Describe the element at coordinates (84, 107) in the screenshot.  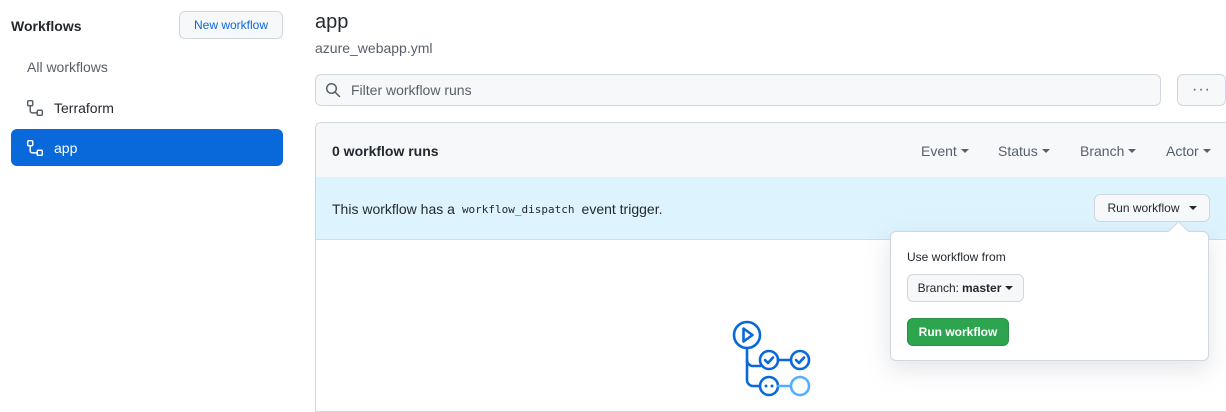
I see `sidebar-item-label: Terraform` at that location.